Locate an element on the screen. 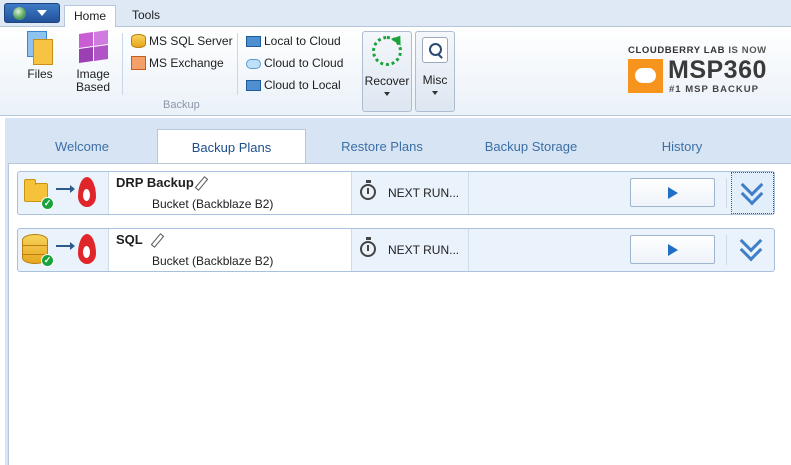  exchange-icon is located at coordinates (138, 63).